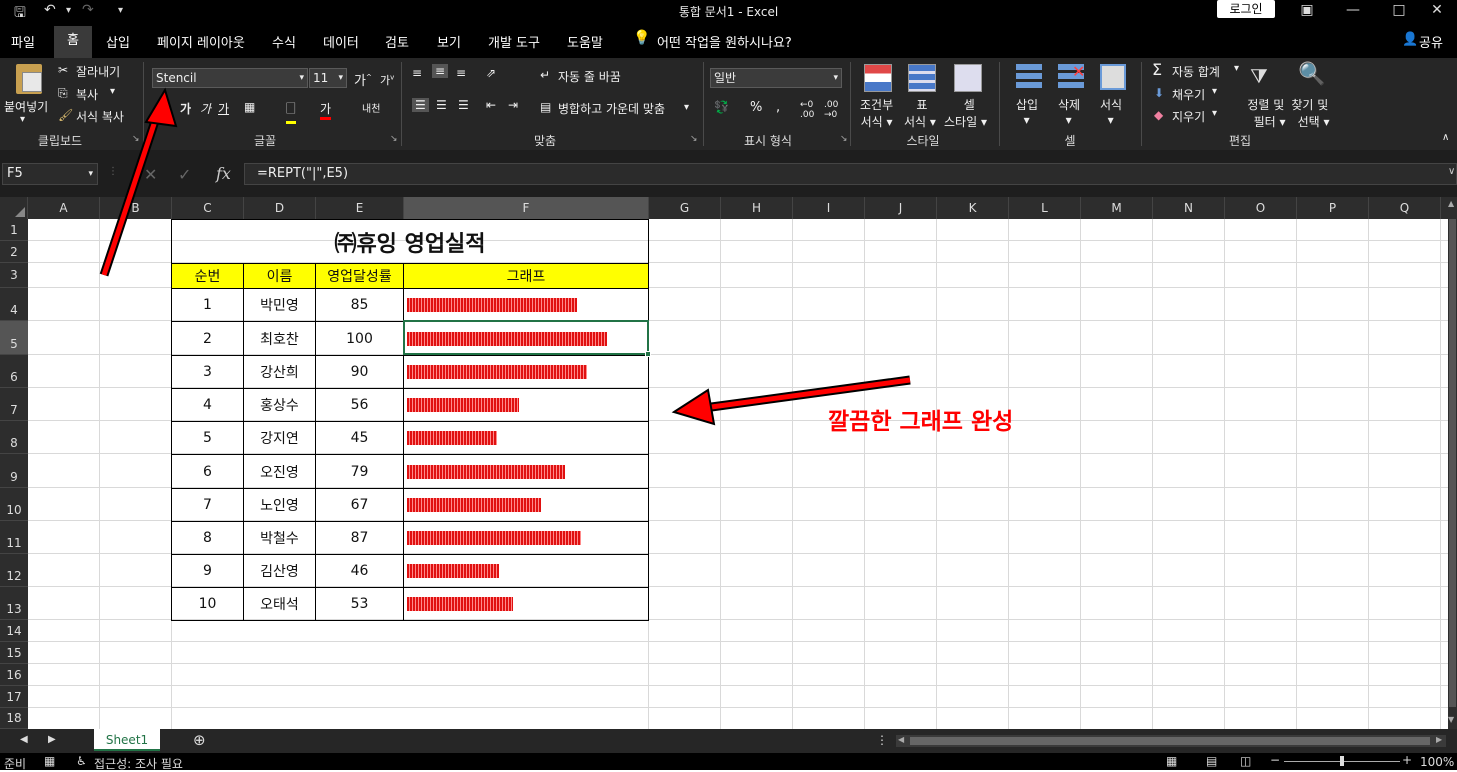 Image resolution: width=1457 pixels, height=772 pixels. What do you see at coordinates (1211, 761) in the screenshot?
I see `page-layout-view-icon: ▤` at bounding box center [1211, 761].